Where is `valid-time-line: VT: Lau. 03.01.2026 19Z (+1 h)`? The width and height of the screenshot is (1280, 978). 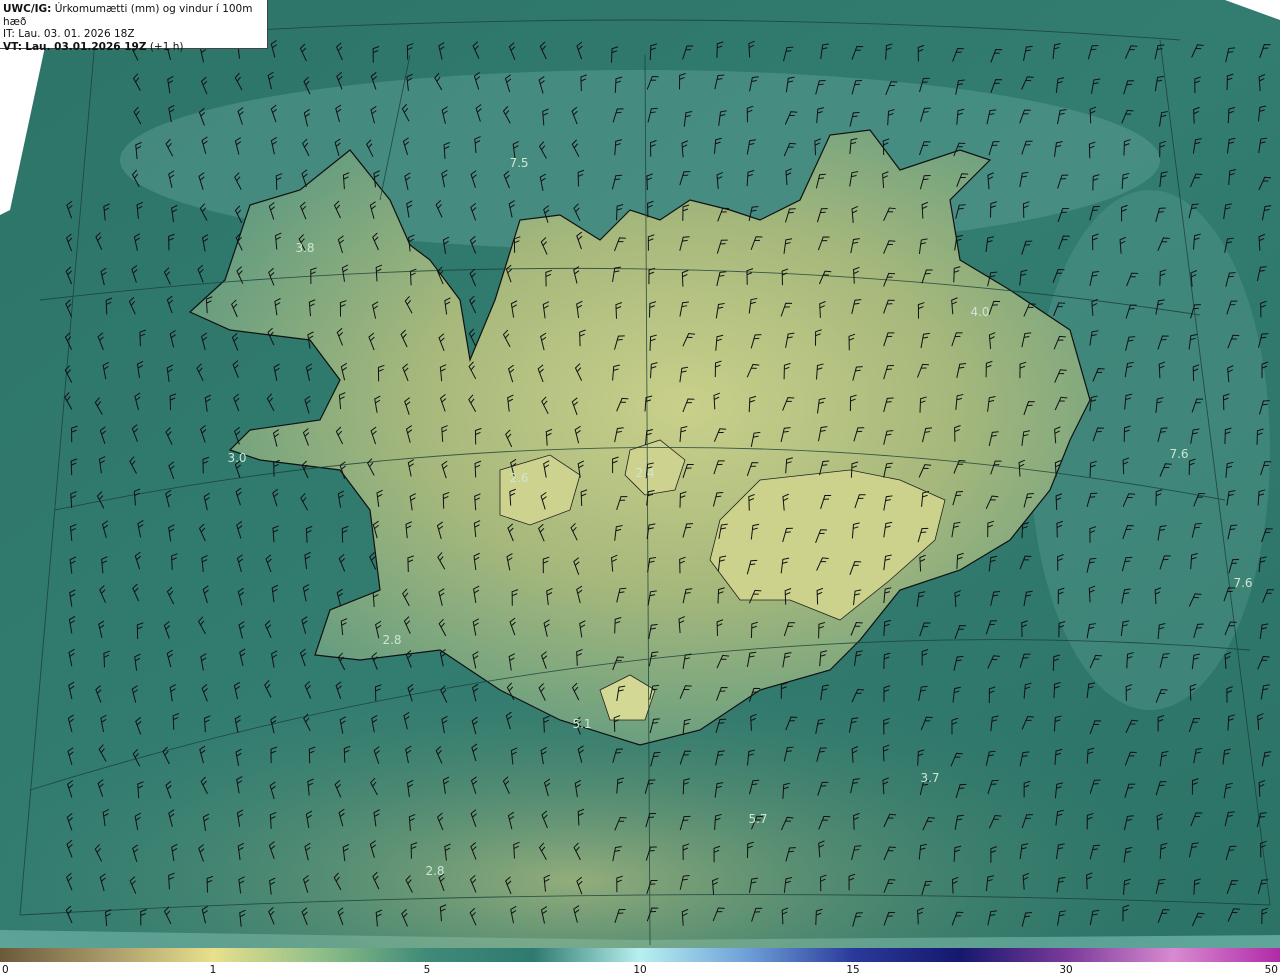 valid-time-line: VT: Lau. 03.01.2026 19Z (+1 h) is located at coordinates (135, 47).